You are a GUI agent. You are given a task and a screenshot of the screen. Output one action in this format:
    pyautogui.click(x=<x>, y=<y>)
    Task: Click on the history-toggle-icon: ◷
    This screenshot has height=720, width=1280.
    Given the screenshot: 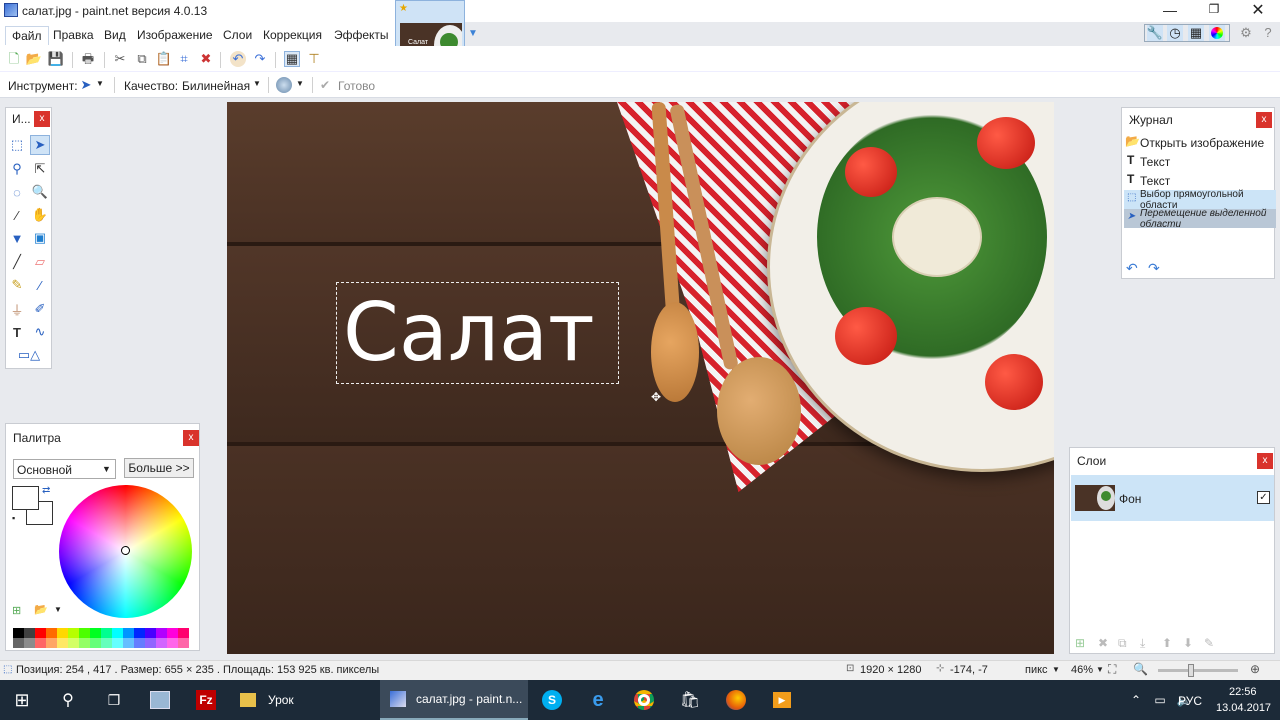 What is the action you would take?
    pyautogui.click(x=1175, y=33)
    